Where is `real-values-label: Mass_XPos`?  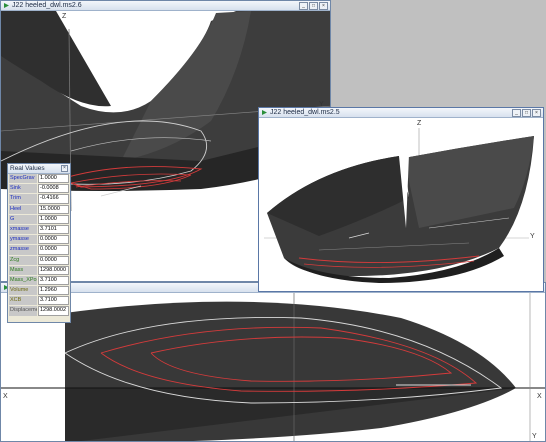 real-values-label: Mass_XPos is located at coordinates (23, 280).